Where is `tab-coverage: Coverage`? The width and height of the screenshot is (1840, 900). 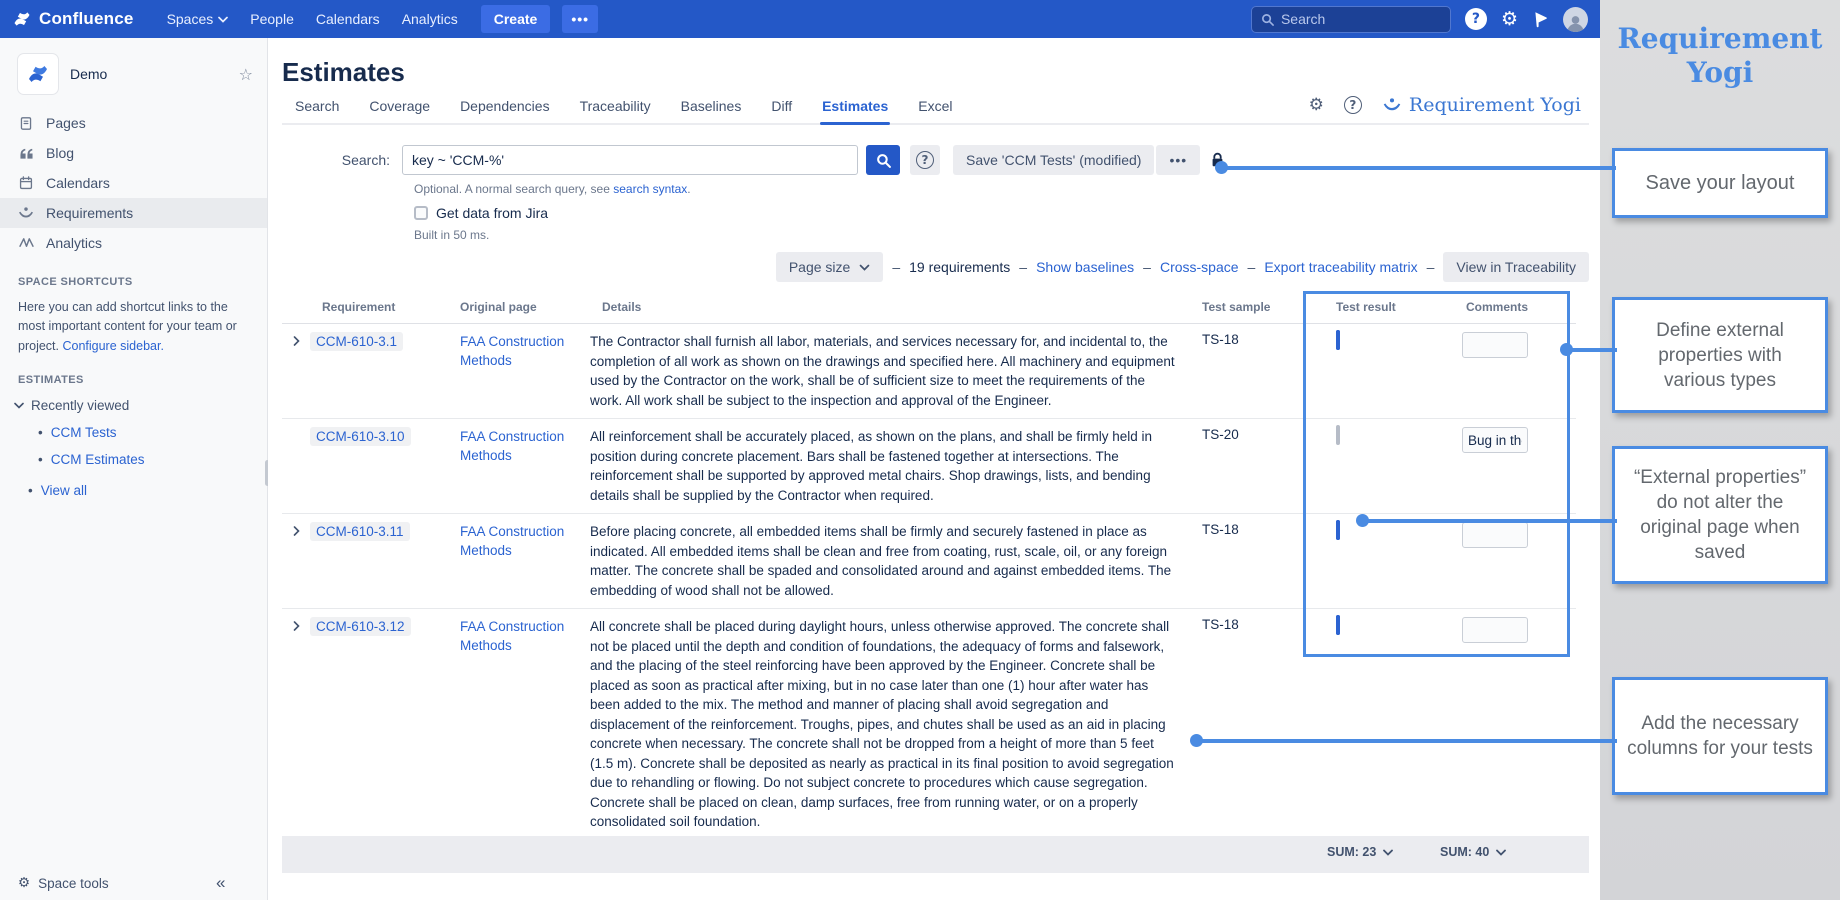
tab-coverage: Coverage is located at coordinates (399, 106).